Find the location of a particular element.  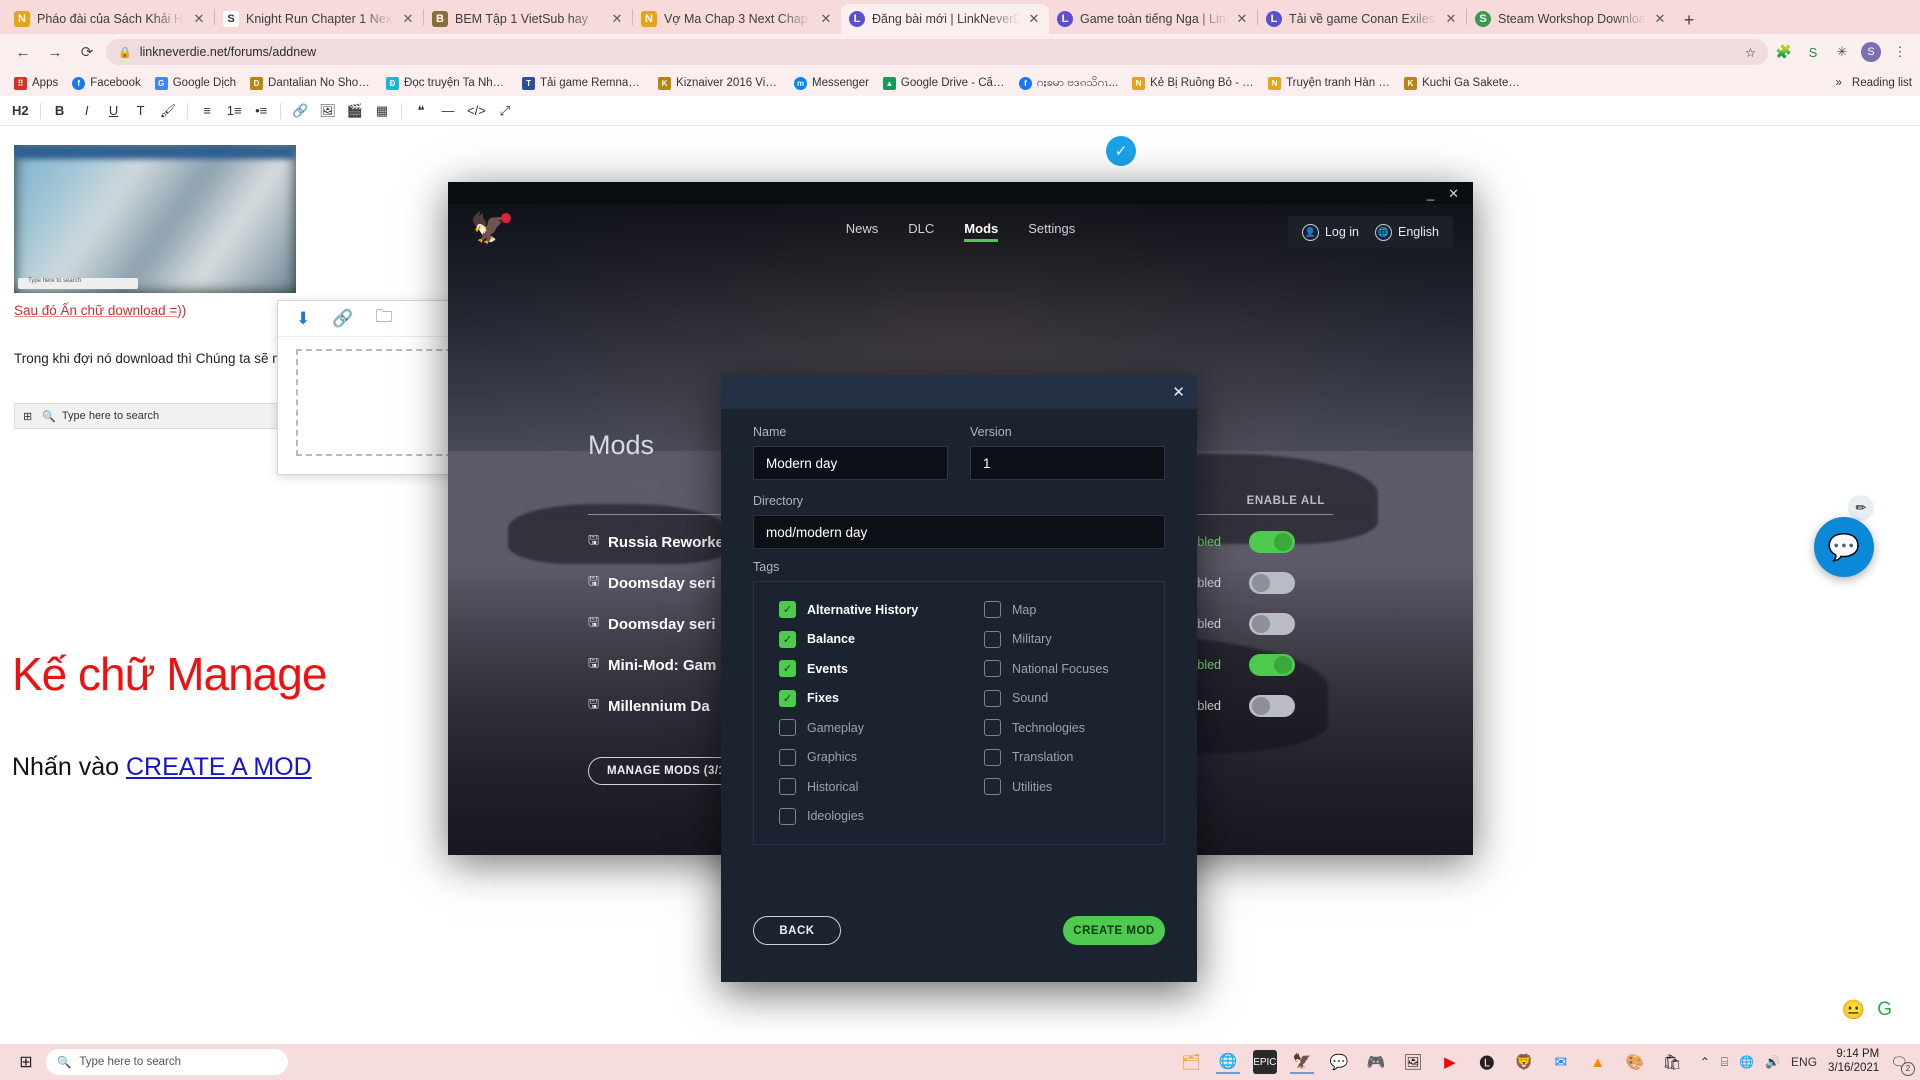

browser-tab: N Pháo đài của Sách Khải Huy ✕ is located at coordinates (110, 19).